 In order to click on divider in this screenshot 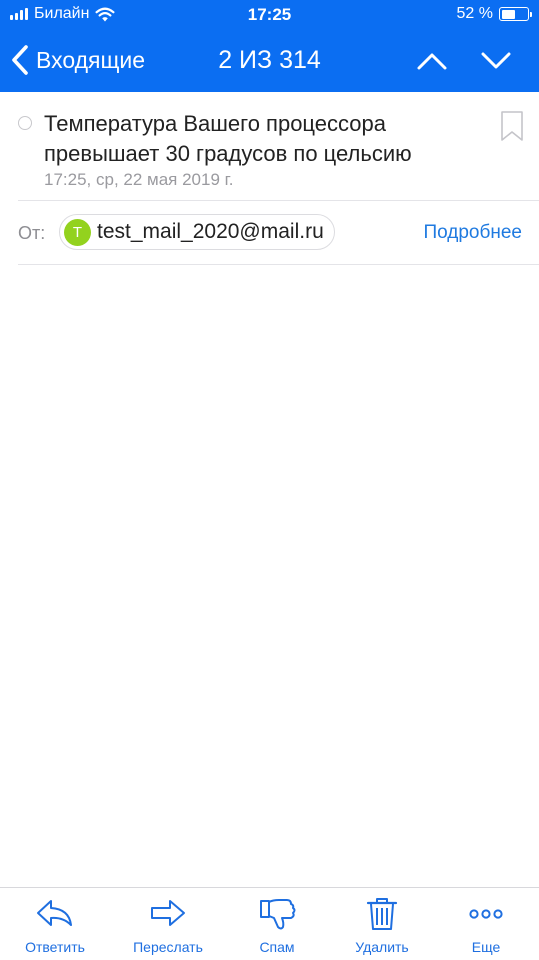, I will do `click(278, 264)`.